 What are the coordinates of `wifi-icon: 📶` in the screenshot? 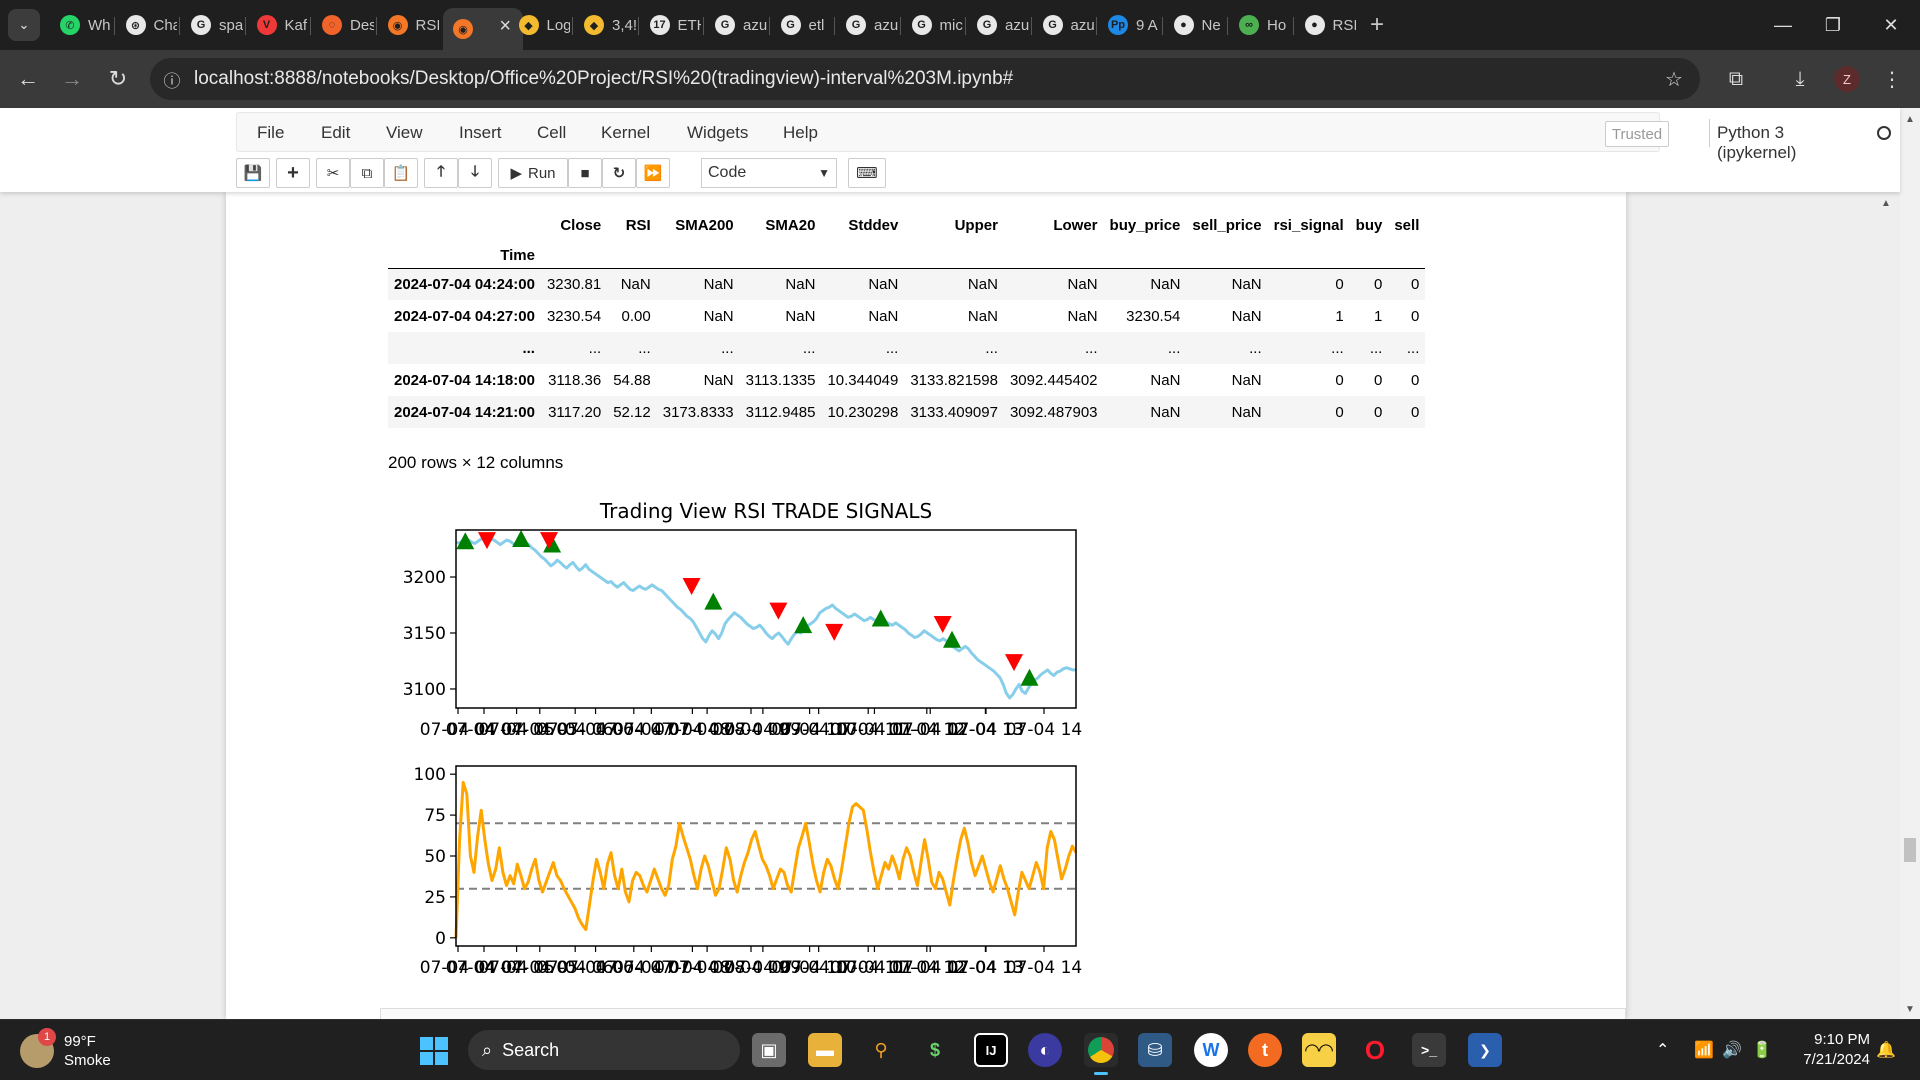 It's located at (1704, 1050).